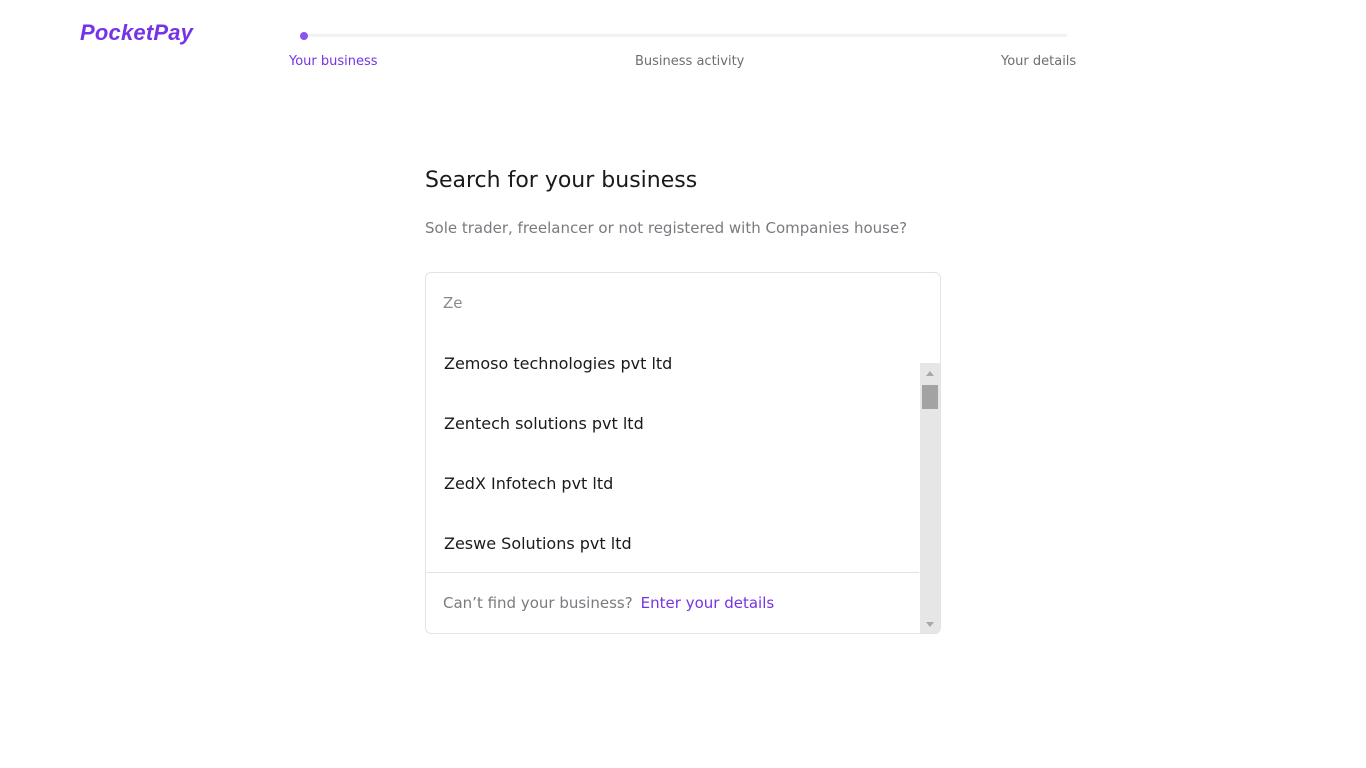 Image resolution: width=1366 pixels, height=768 pixels. What do you see at coordinates (930, 397) in the screenshot?
I see `scrollbar-thumb` at bounding box center [930, 397].